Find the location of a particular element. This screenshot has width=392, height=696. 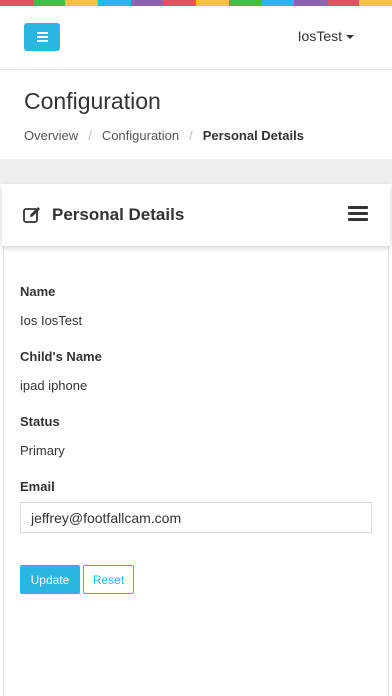

panel-menu-button is located at coordinates (358, 215).